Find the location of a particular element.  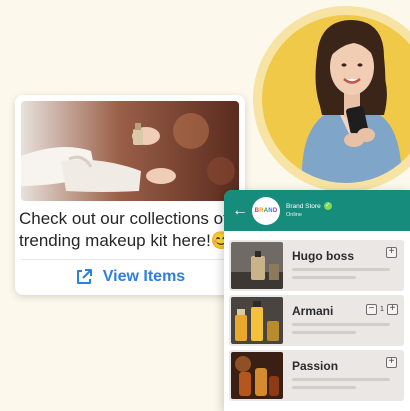

product-name: Armani is located at coordinates (313, 311).